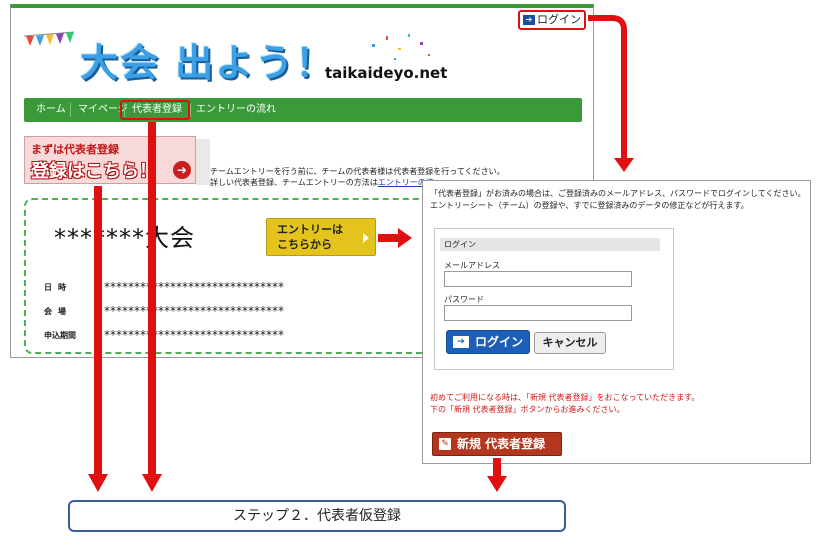 This screenshot has height=540, width=820. I want to click on arrow-banner-shaft, so click(98, 331).